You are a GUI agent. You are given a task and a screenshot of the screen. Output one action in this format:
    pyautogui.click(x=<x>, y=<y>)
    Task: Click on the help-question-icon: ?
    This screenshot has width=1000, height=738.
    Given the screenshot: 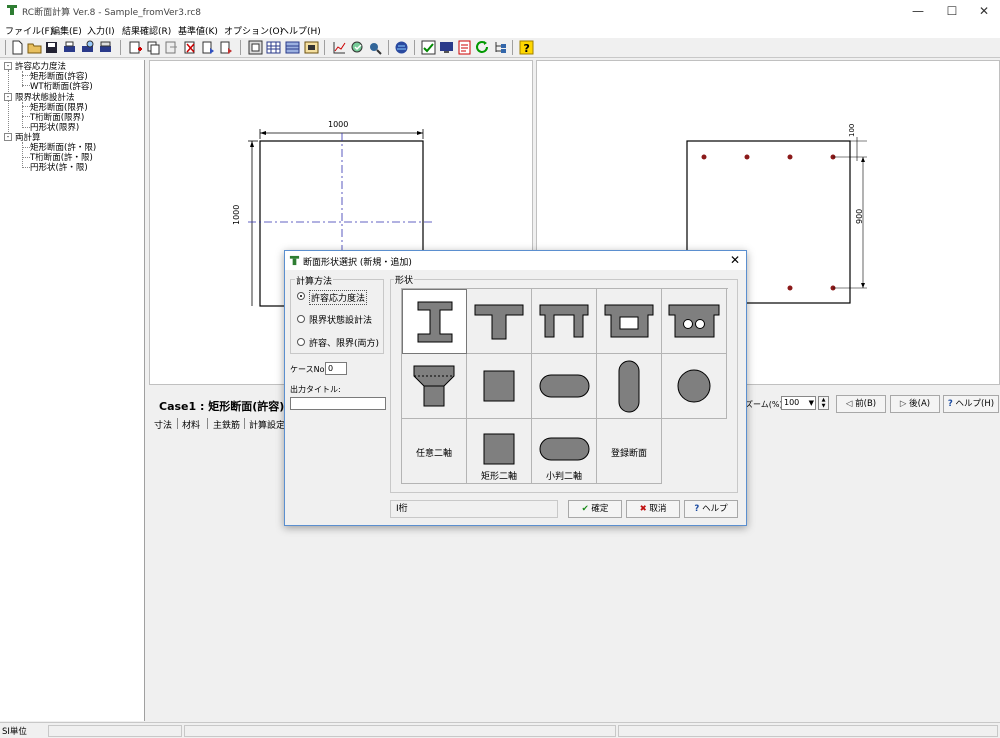 What is the action you would take?
    pyautogui.click(x=526, y=47)
    